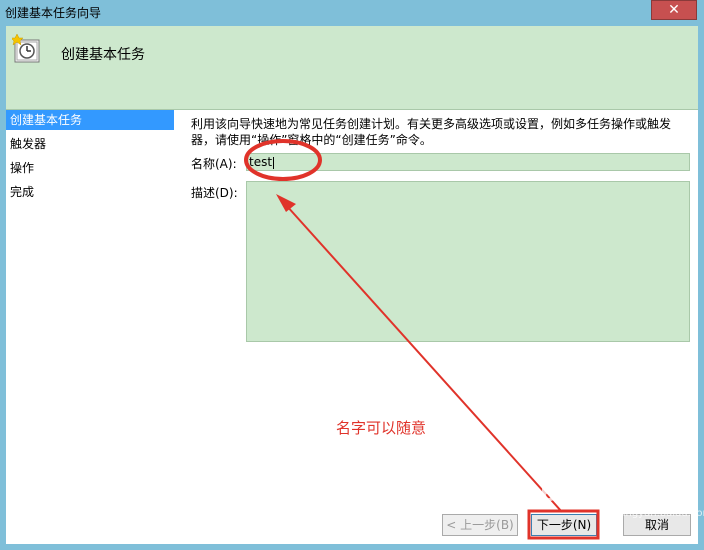 Image resolution: width=704 pixels, height=550 pixels. What do you see at coordinates (352, 67) in the screenshot?
I see `wizard-header: 创建基本任务` at bounding box center [352, 67].